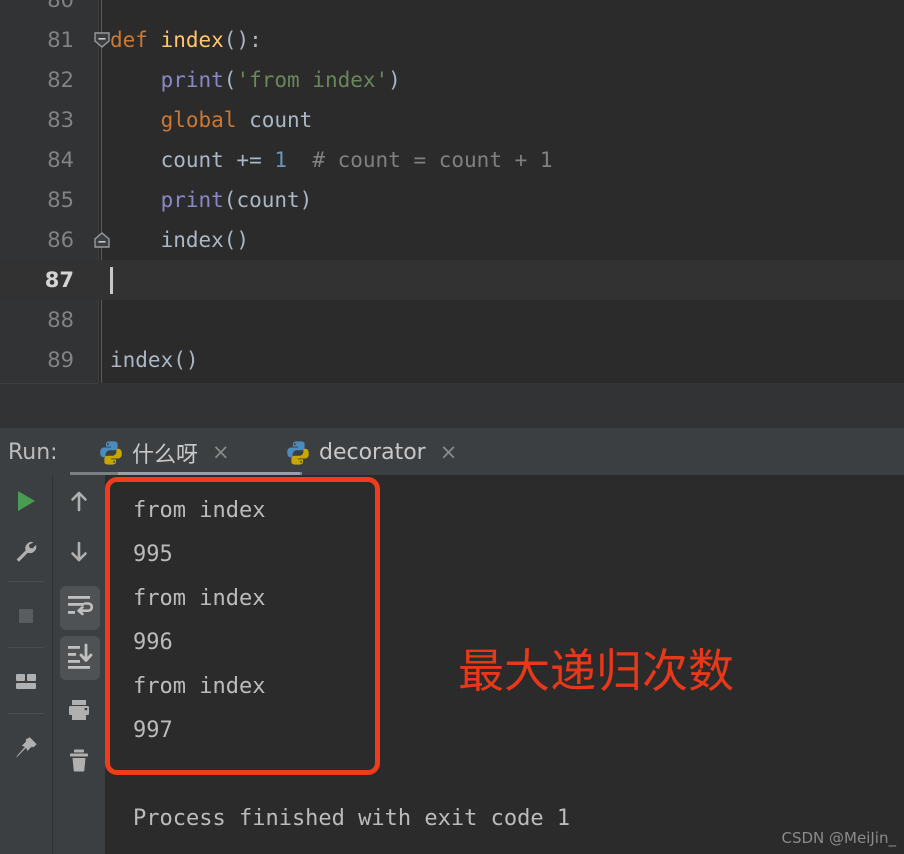 Image resolution: width=904 pixels, height=854 pixels. What do you see at coordinates (102, 40) in the screenshot?
I see `fold-collapse-icon` at bounding box center [102, 40].